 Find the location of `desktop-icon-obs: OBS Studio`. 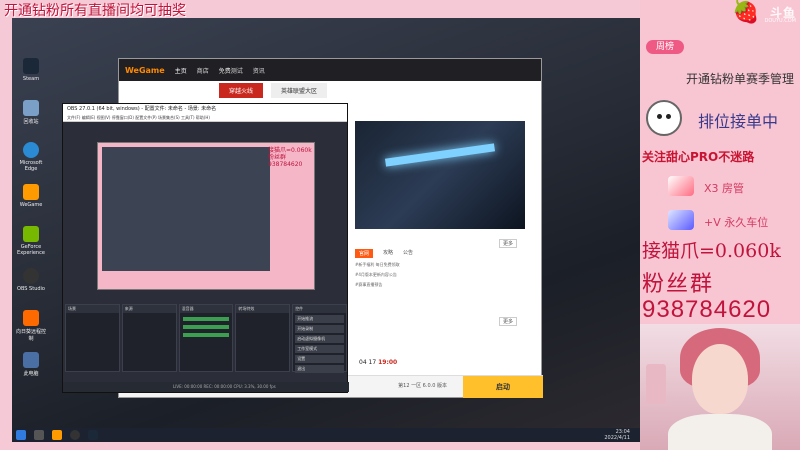

desktop-icon-obs: OBS Studio is located at coordinates (31, 288).